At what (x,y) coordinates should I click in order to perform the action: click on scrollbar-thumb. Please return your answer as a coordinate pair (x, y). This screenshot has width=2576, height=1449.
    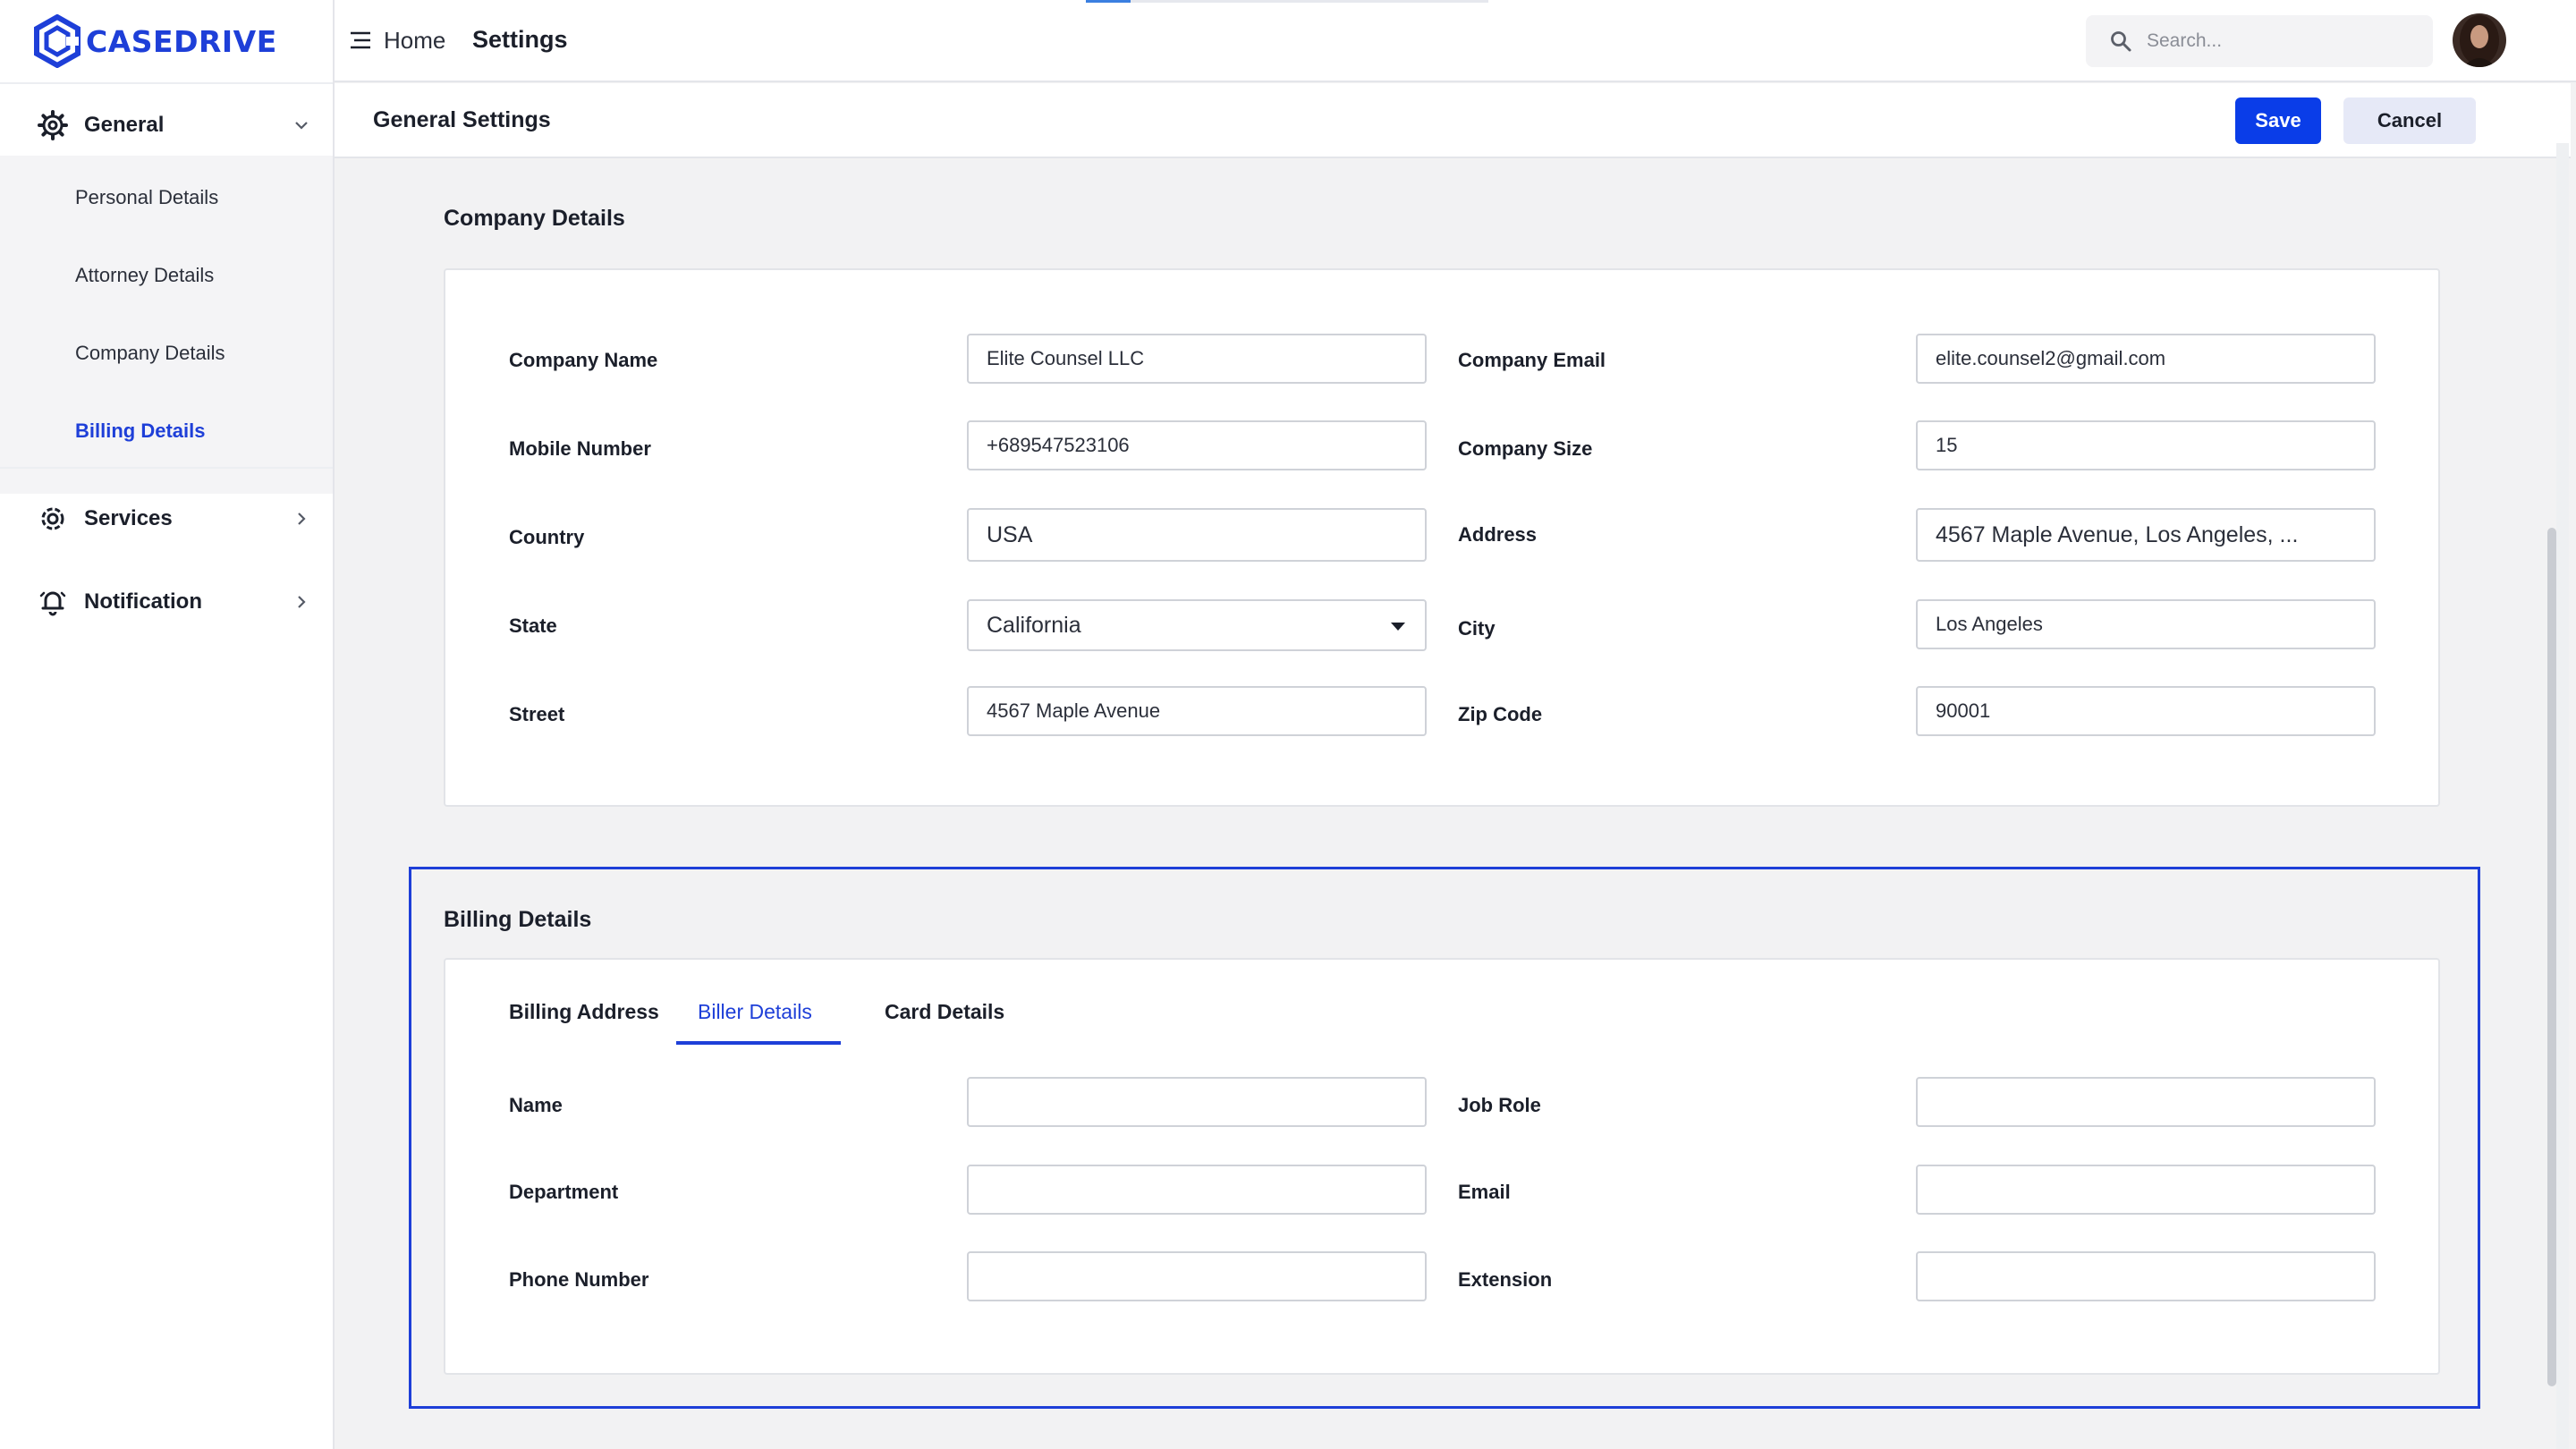
    Looking at the image, I should click on (2551, 957).